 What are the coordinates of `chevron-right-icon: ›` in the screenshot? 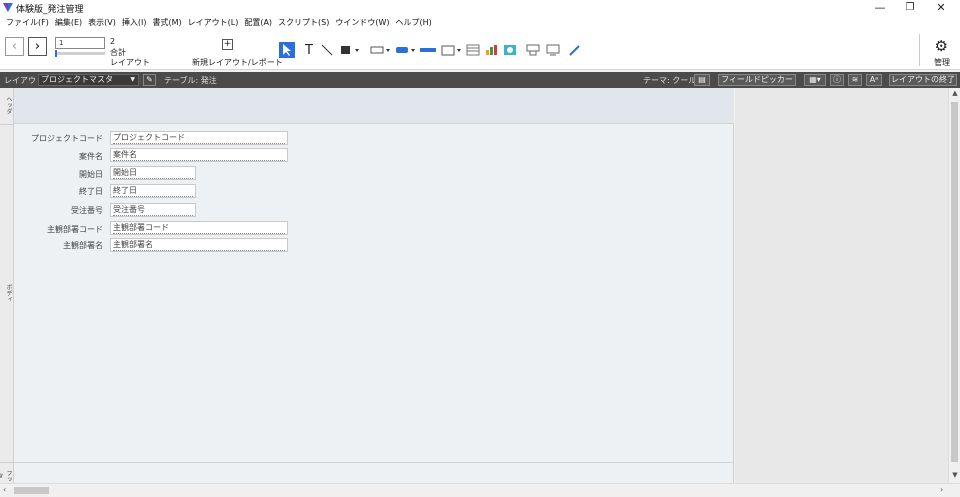 It's located at (37, 46).